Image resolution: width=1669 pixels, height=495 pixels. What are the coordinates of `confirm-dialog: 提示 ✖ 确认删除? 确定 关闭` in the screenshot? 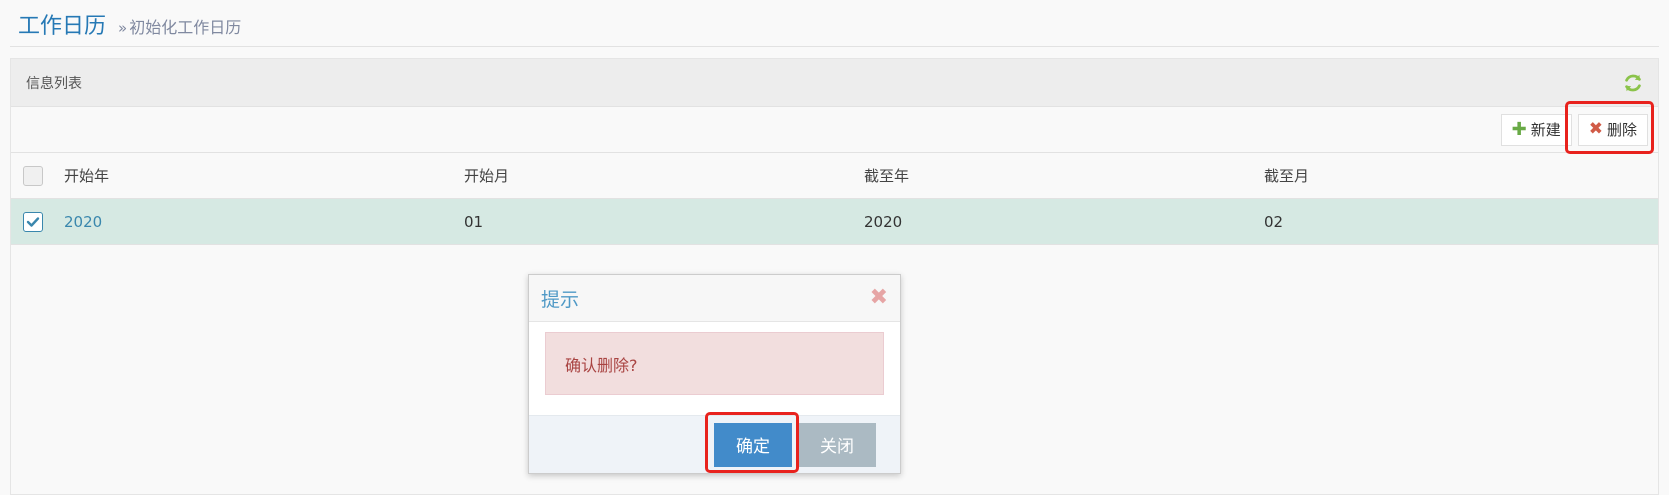 It's located at (714, 374).